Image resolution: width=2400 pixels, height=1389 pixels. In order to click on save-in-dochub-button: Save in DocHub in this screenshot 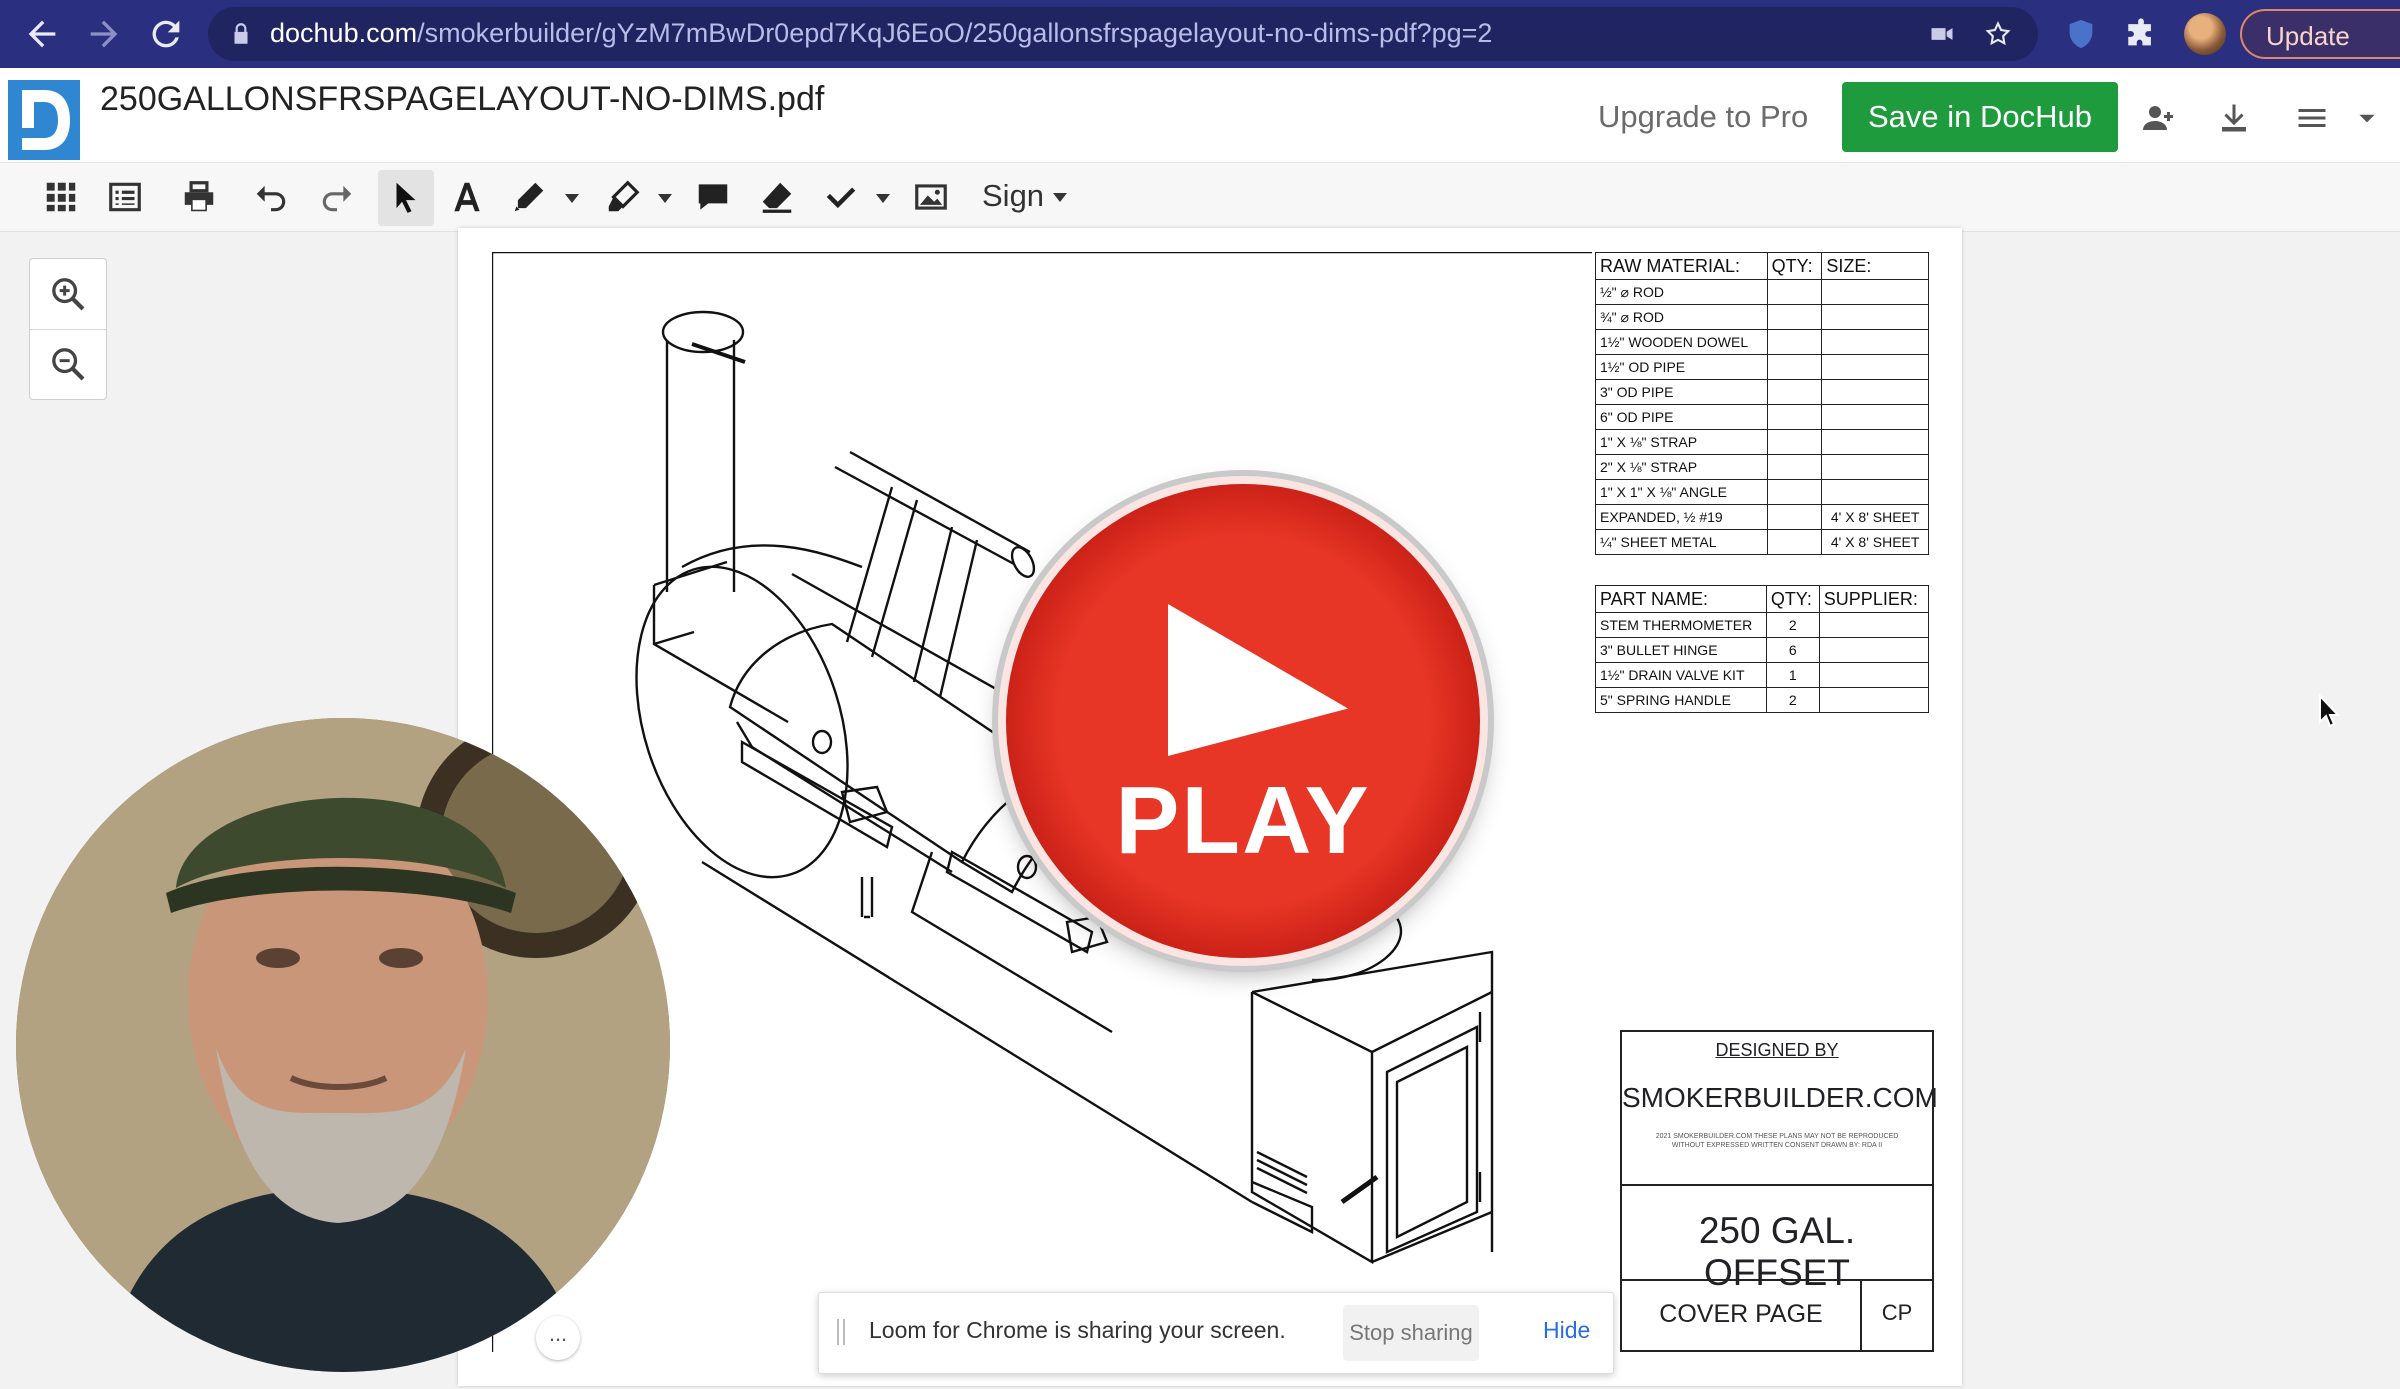, I will do `click(1980, 117)`.